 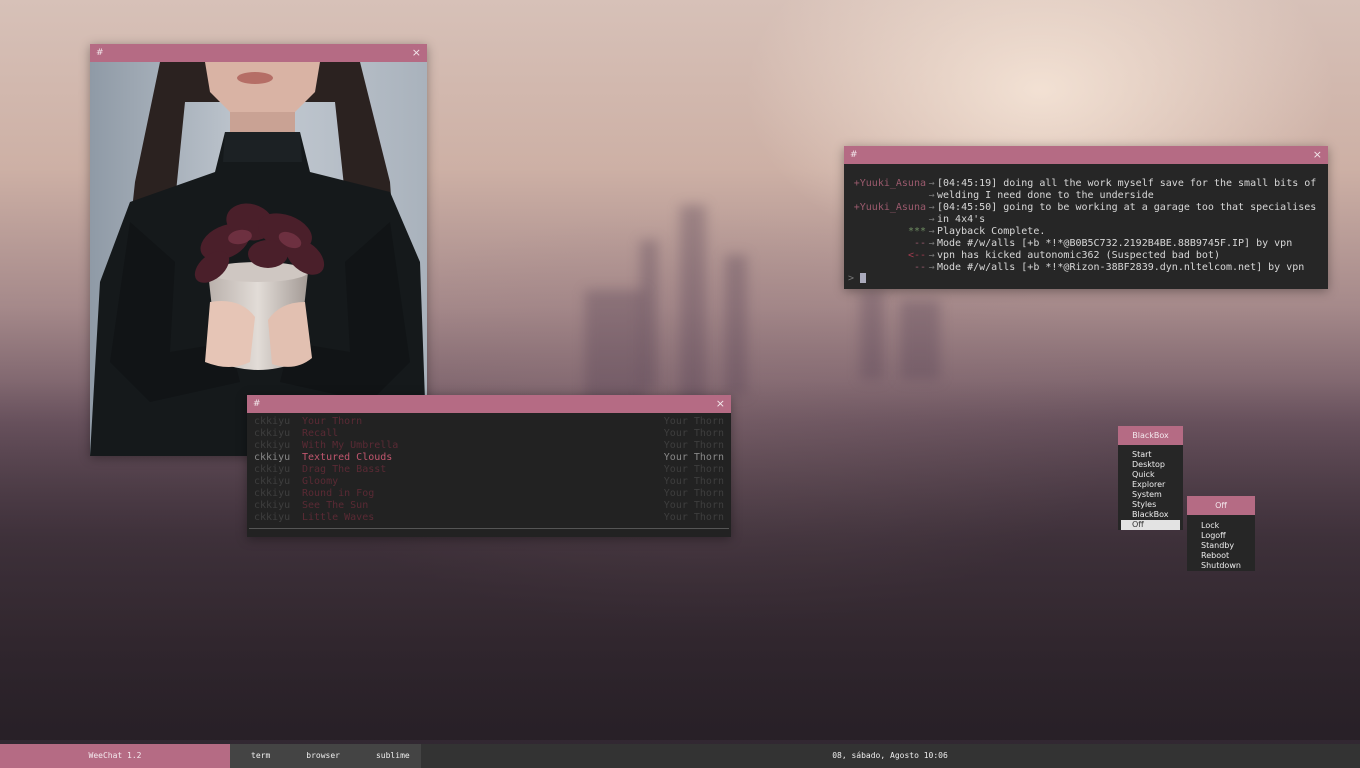 I want to click on off-submenu: Off Lock Logoff Standby Reboot Shutdown, so click(x=1221, y=533).